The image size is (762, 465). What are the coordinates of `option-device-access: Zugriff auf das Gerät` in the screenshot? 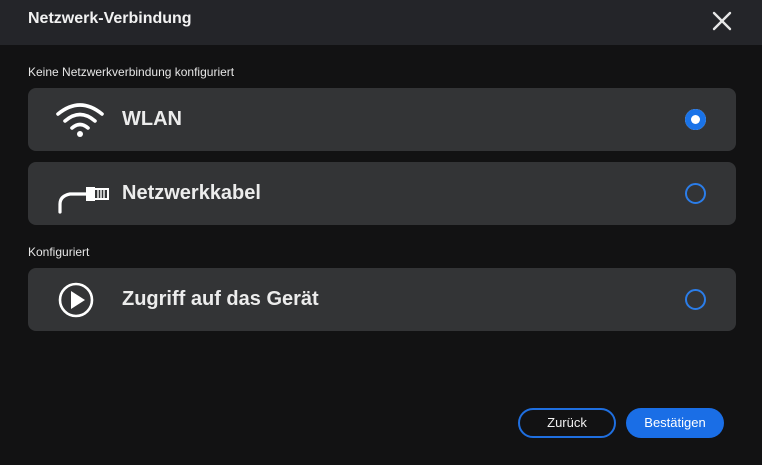 It's located at (382, 299).